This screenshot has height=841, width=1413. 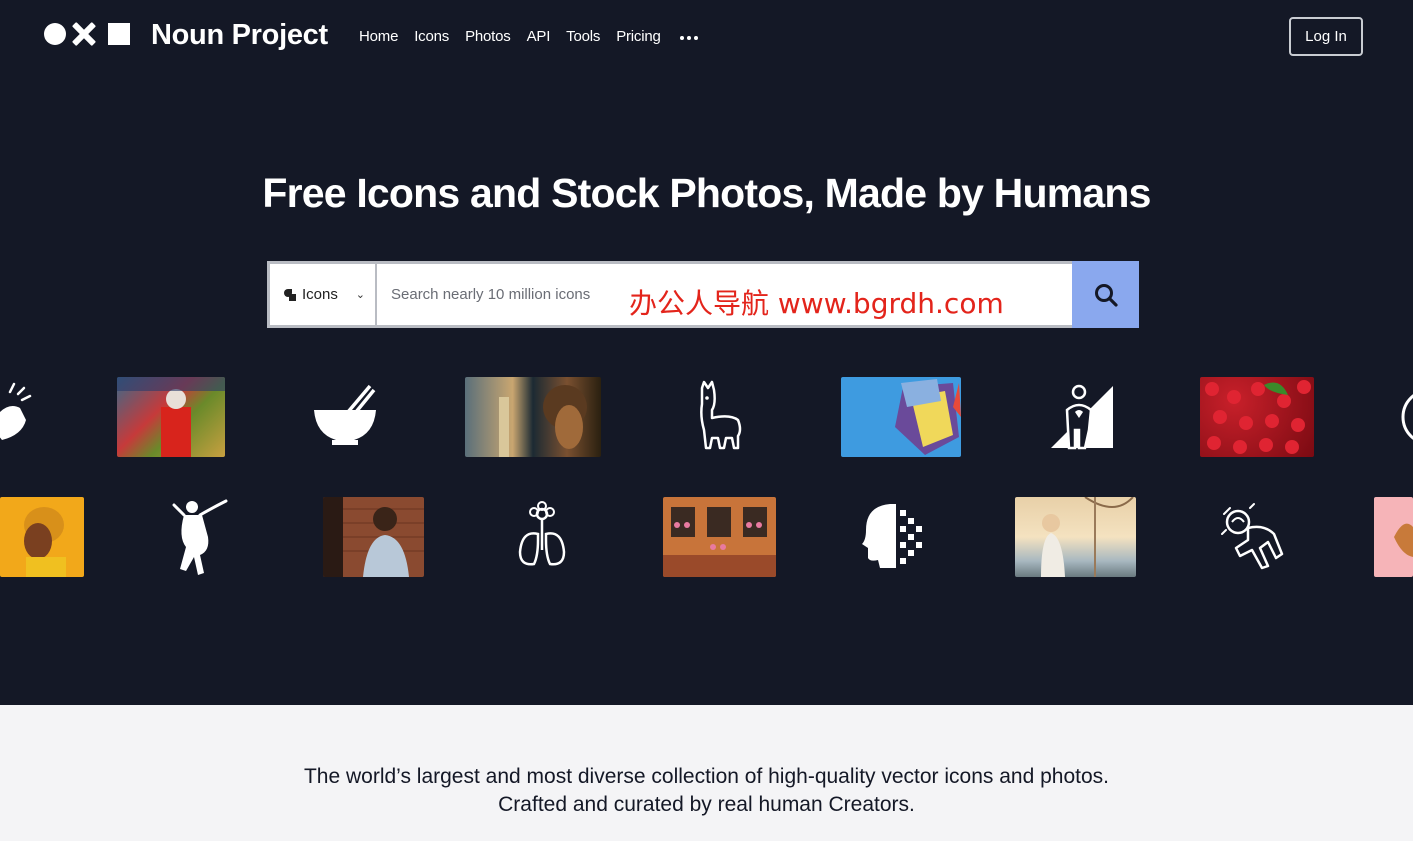 What do you see at coordinates (688, 37) in the screenshot?
I see `more-menu-icon` at bounding box center [688, 37].